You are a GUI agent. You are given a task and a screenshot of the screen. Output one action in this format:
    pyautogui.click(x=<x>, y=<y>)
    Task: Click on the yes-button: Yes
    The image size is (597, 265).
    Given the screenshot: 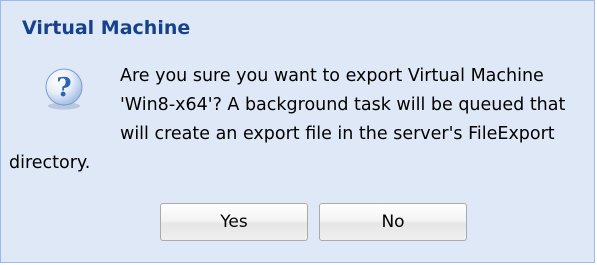 What is the action you would take?
    pyautogui.click(x=234, y=222)
    